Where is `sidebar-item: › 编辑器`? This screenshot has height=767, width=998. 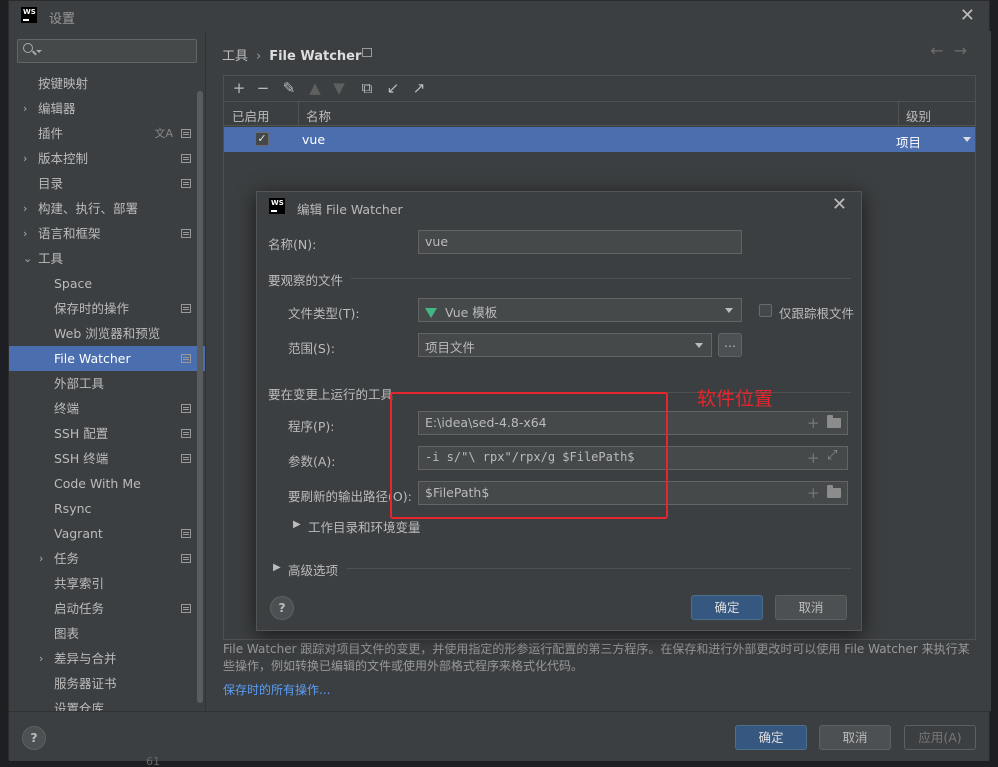 sidebar-item: › 编辑器 is located at coordinates (107, 108).